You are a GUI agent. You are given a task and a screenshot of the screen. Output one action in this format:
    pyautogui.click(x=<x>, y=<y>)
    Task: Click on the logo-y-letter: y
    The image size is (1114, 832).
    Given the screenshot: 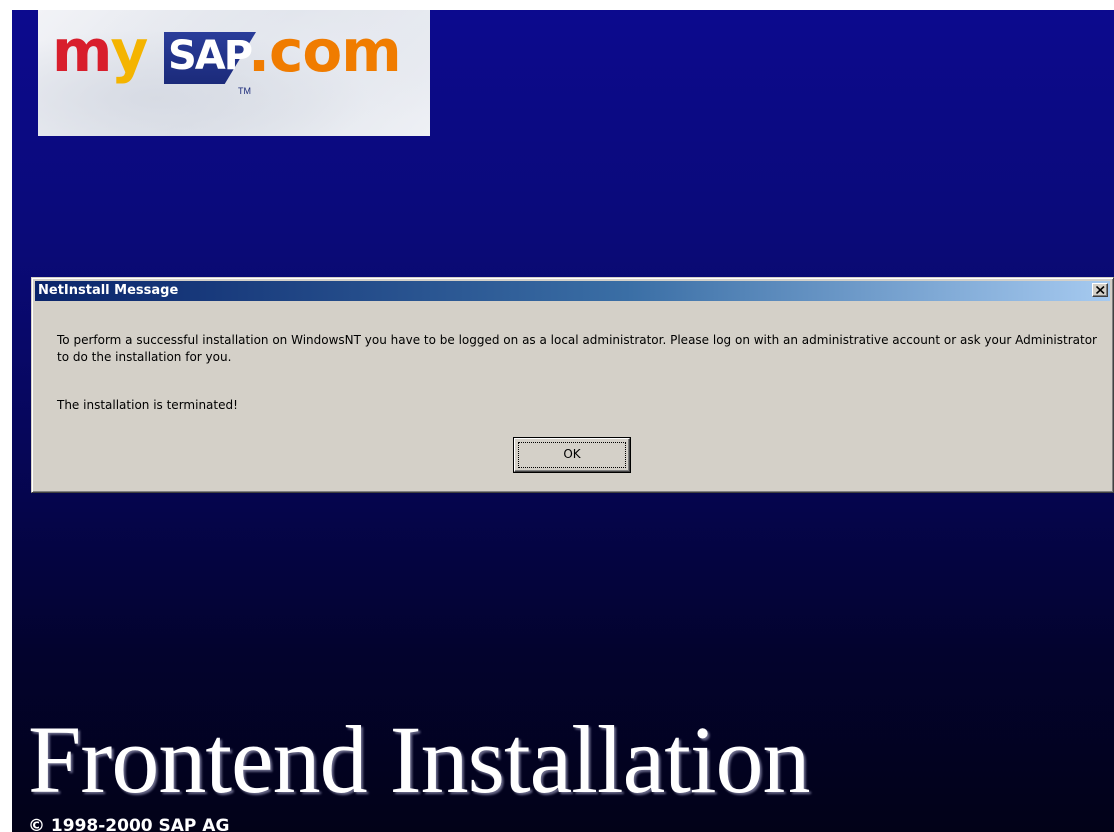 What is the action you would take?
    pyautogui.click(x=129, y=51)
    